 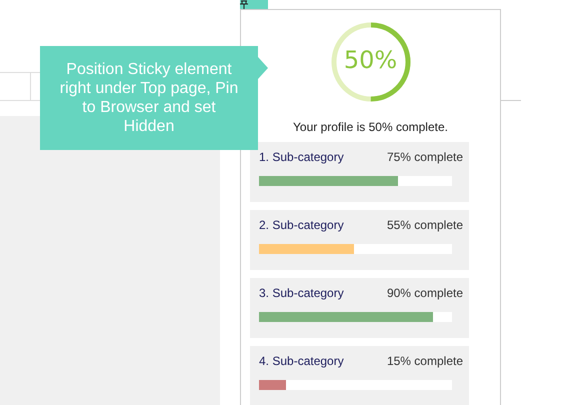 I want to click on percent-label: 50%, so click(x=370, y=60).